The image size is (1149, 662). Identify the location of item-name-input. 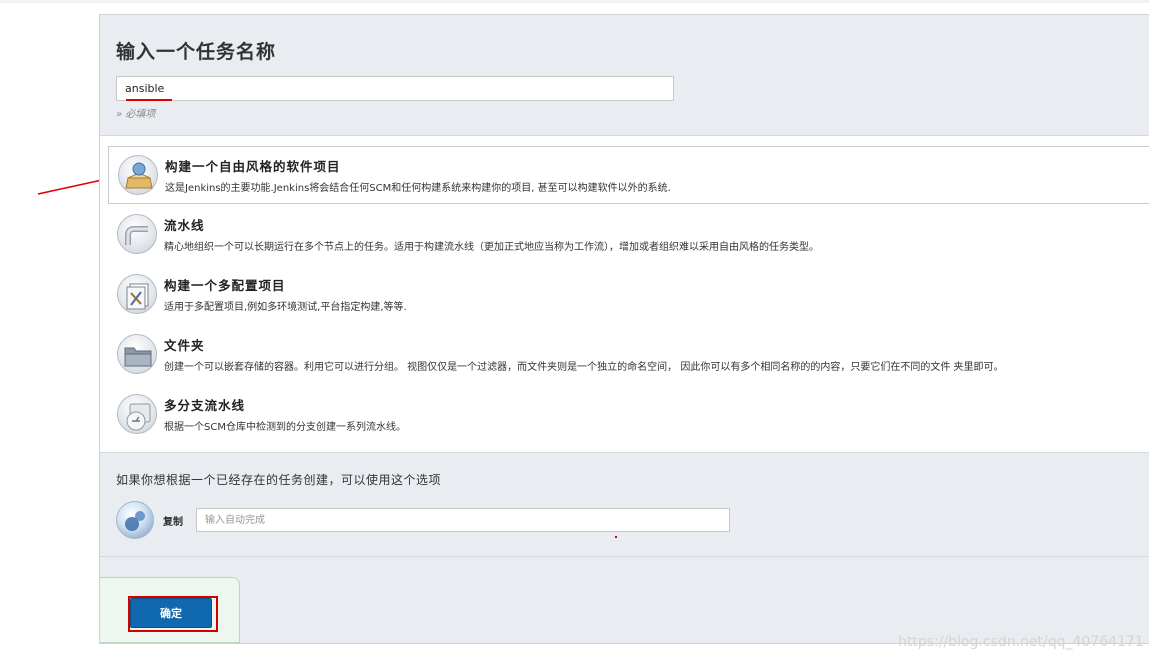
(395, 88).